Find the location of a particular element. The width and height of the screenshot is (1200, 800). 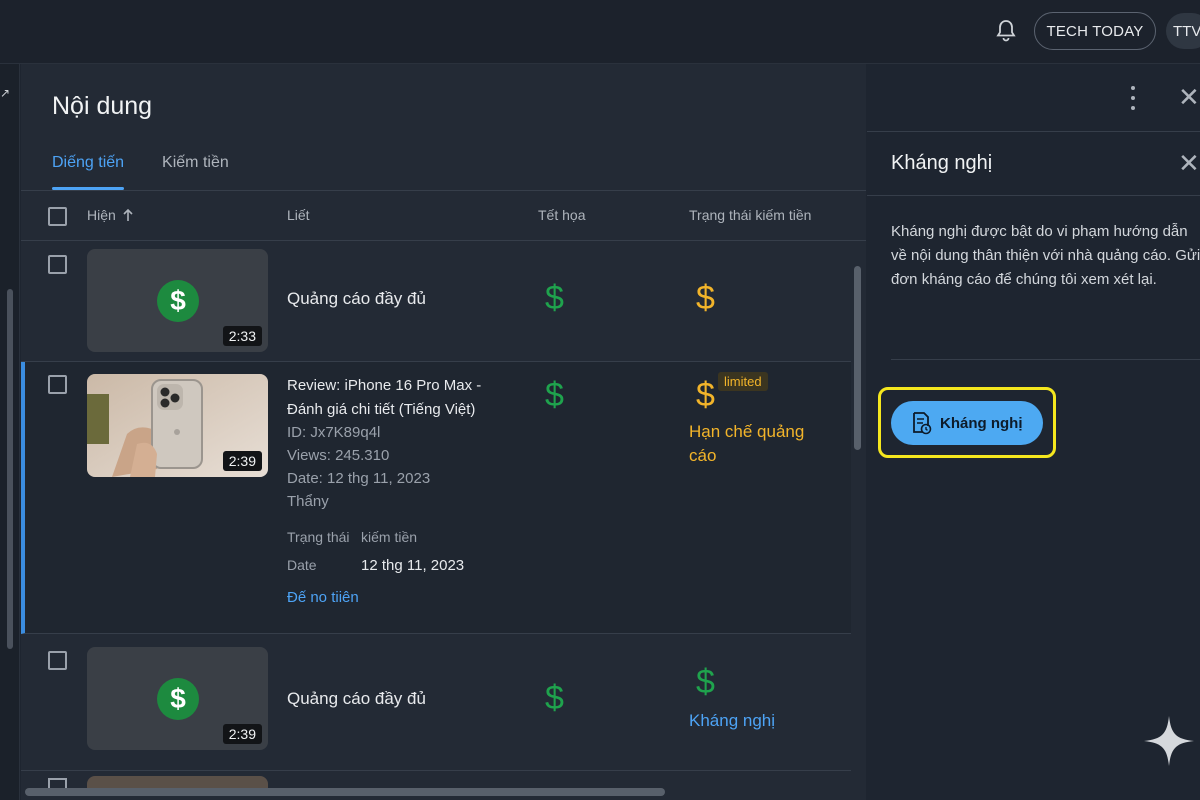

video-date: Date: 12 thg 11, 2023 is located at coordinates (359, 478).